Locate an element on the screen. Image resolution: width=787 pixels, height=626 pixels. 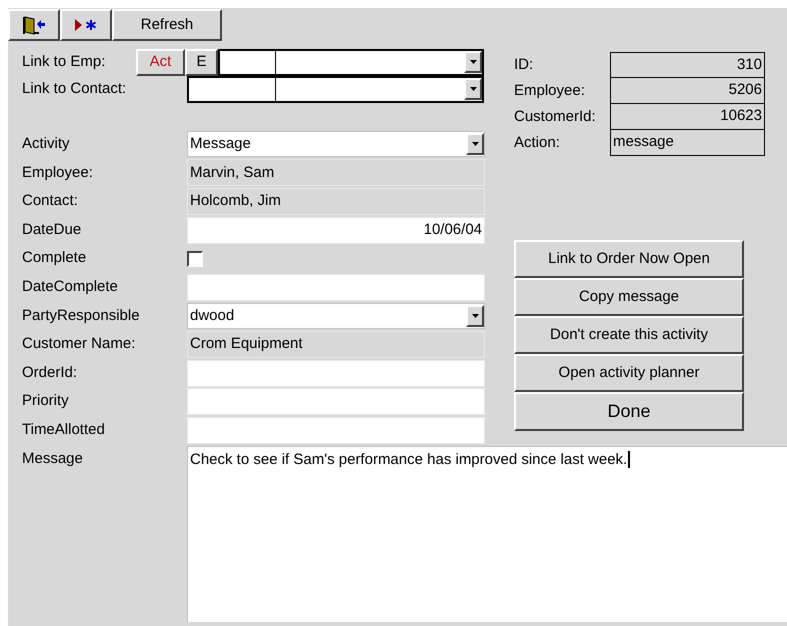
read-only-field: message is located at coordinates (687, 143).